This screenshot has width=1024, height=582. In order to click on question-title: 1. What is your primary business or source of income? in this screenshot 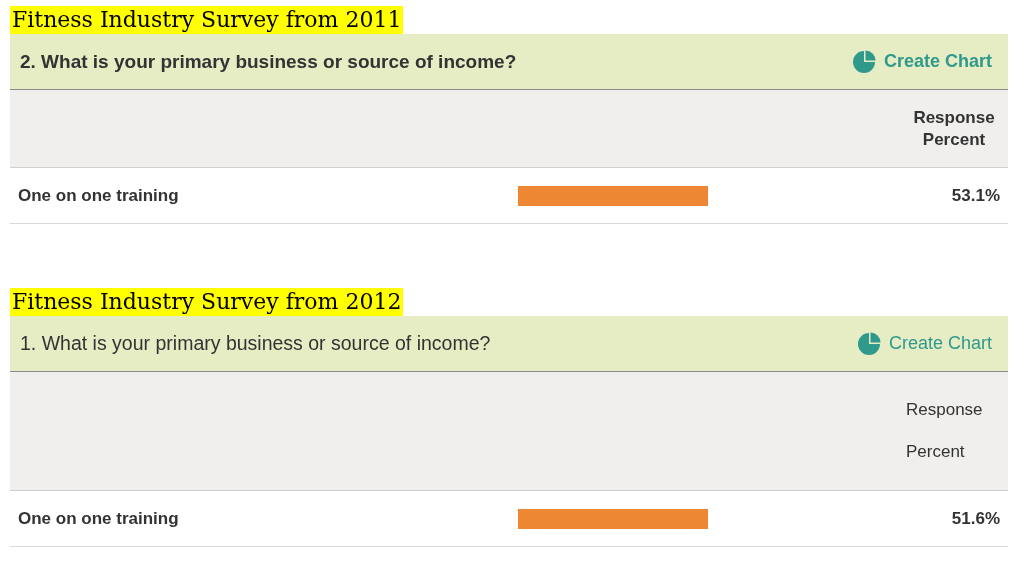, I will do `click(255, 343)`.